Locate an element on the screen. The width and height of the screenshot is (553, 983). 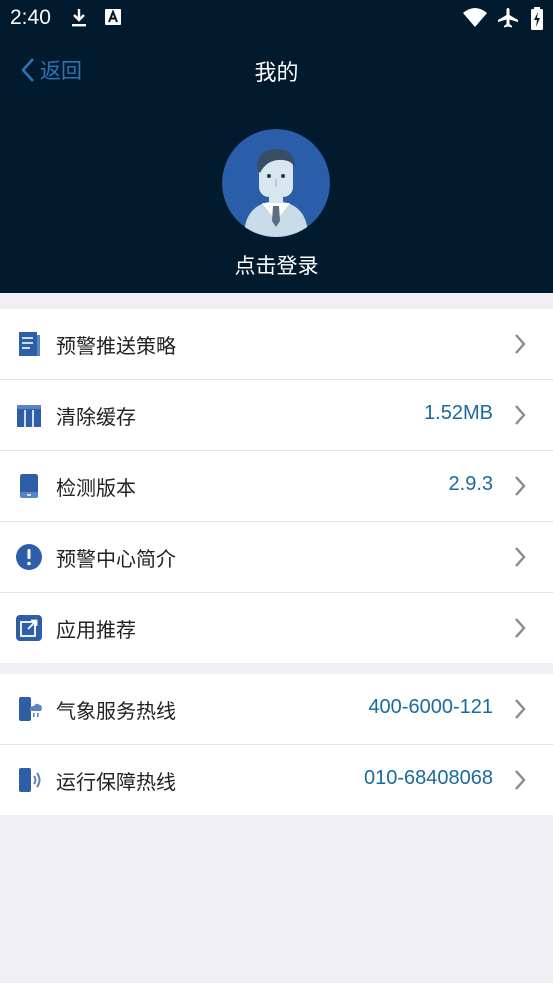
menu-item-center-intro: 预警中心简介 is located at coordinates (276, 557).